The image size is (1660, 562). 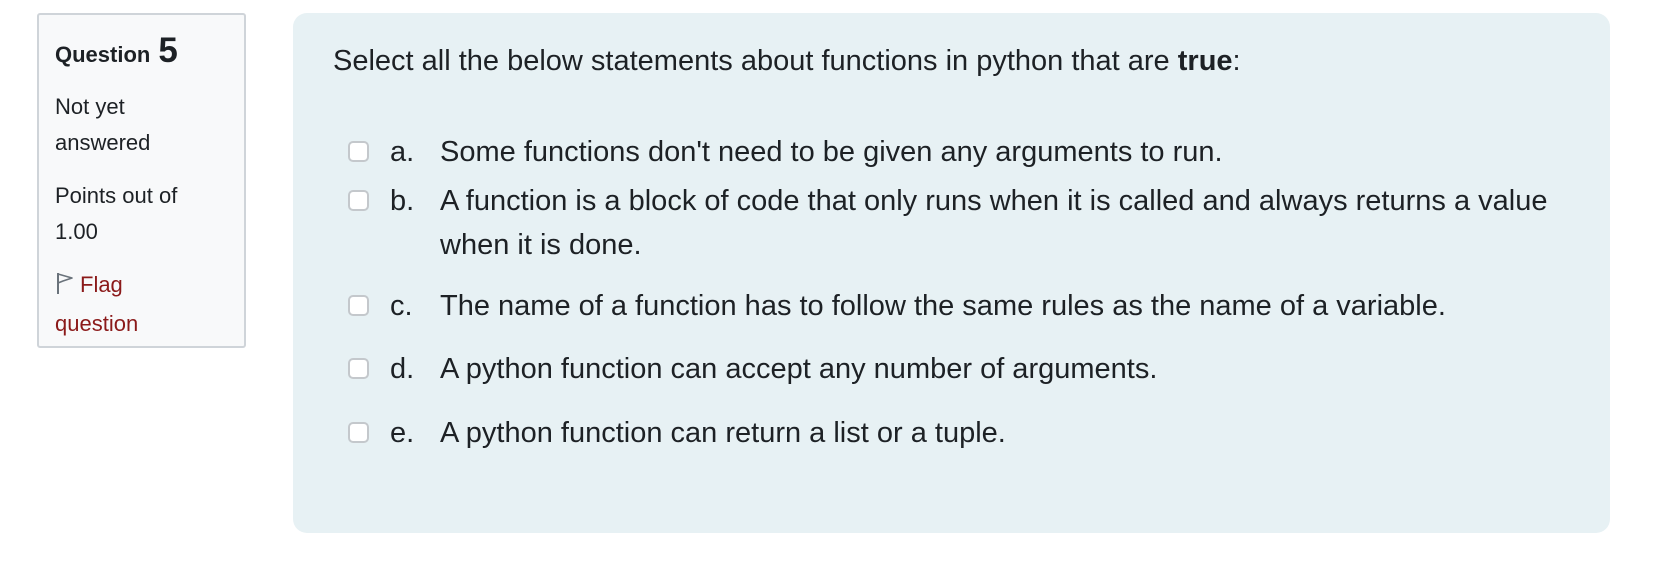 What do you see at coordinates (65, 288) in the screenshot?
I see `flag-icon` at bounding box center [65, 288].